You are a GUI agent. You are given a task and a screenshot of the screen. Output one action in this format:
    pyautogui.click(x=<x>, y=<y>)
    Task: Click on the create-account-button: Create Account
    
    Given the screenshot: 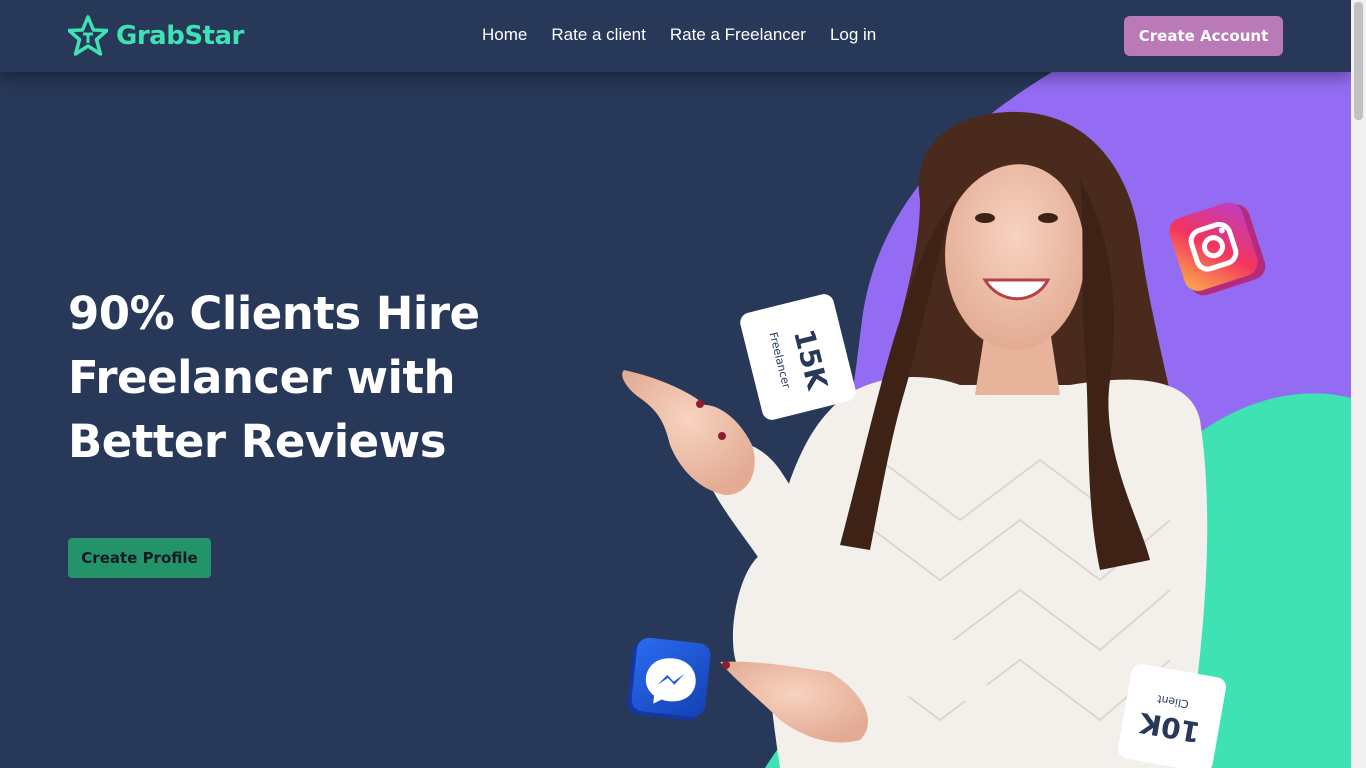 What is the action you would take?
    pyautogui.click(x=1203, y=36)
    